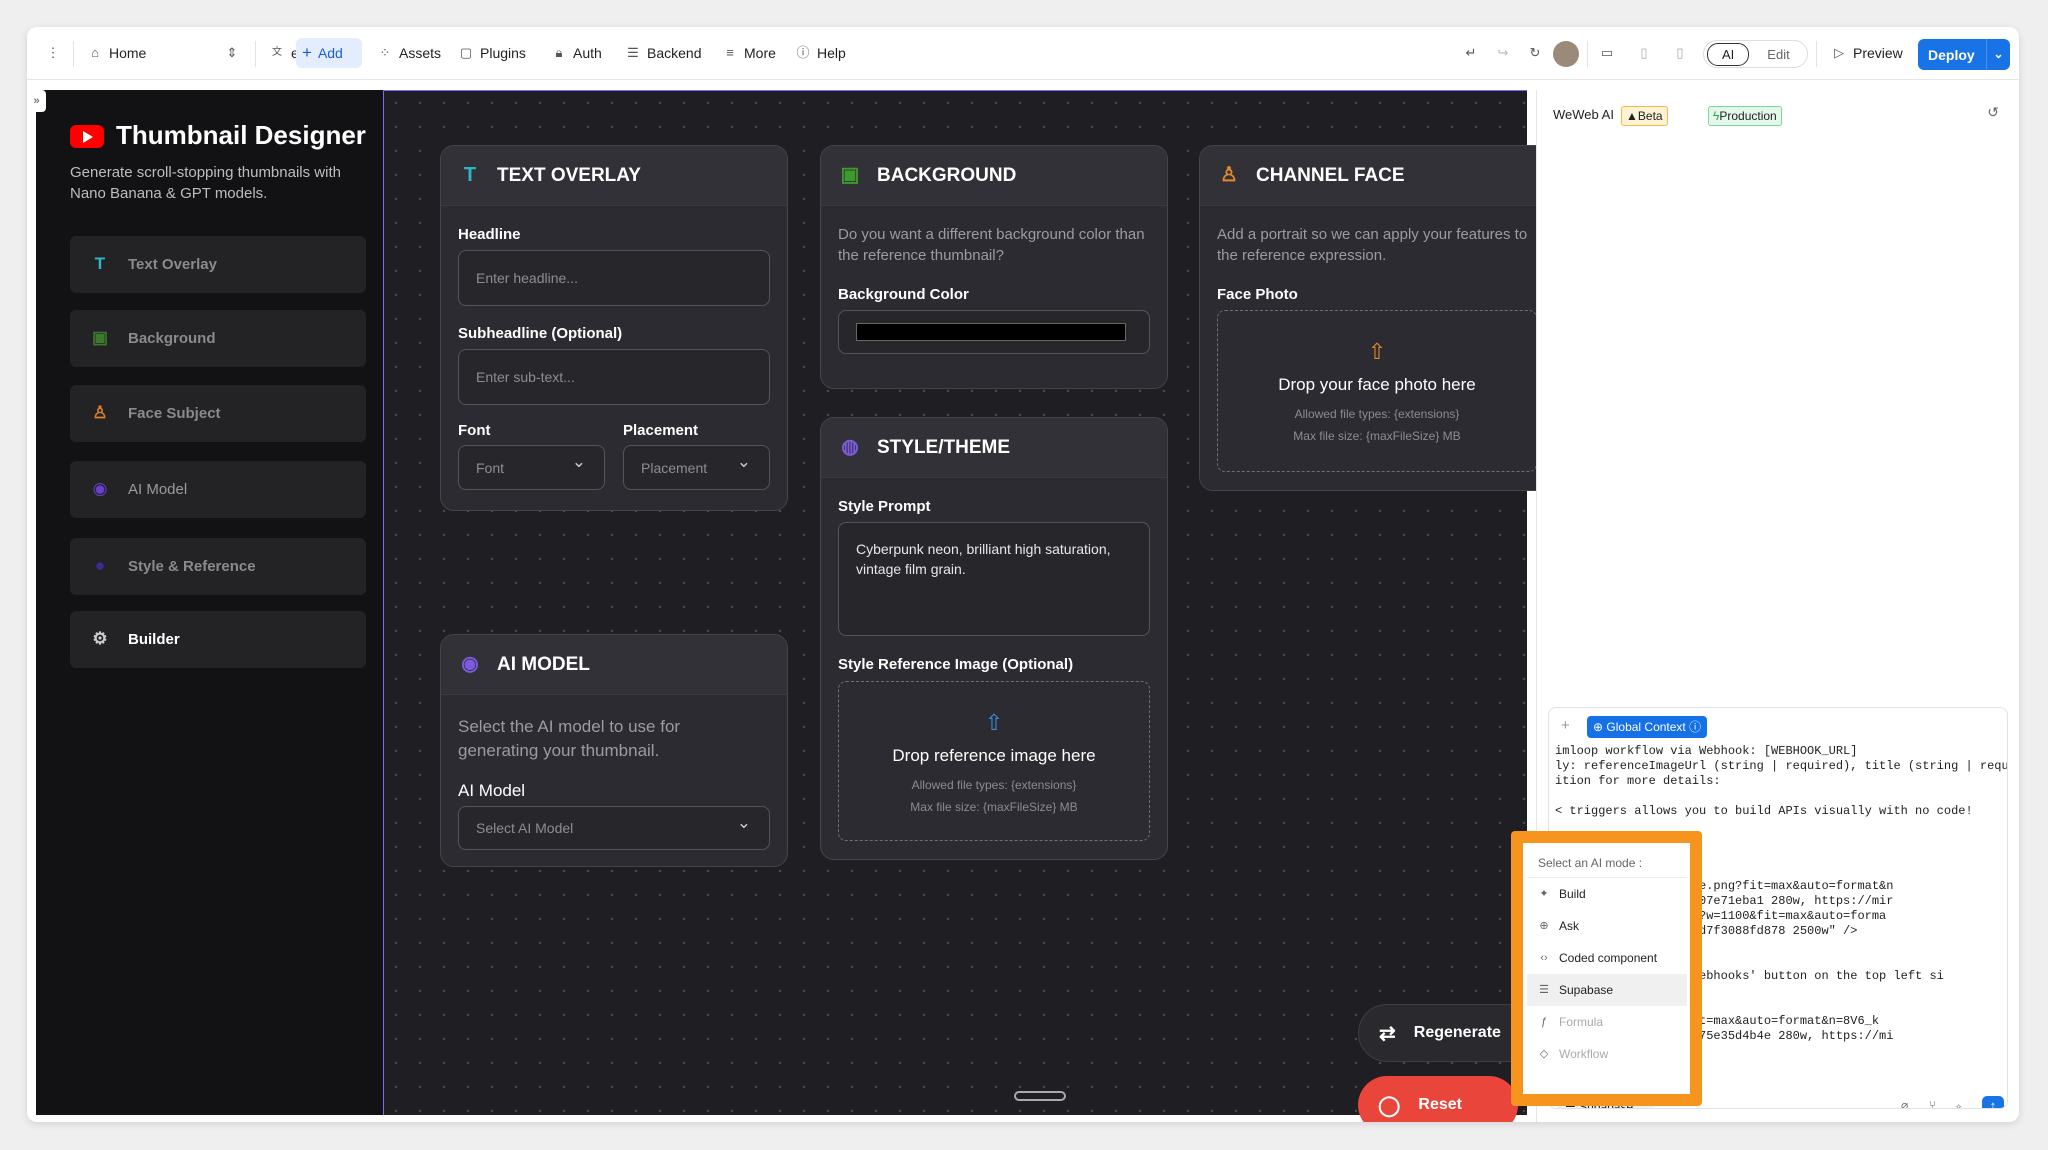 This screenshot has height=1150, width=2048. What do you see at coordinates (614, 665) in the screenshot?
I see `card-header: ◉ AI MODEL` at bounding box center [614, 665].